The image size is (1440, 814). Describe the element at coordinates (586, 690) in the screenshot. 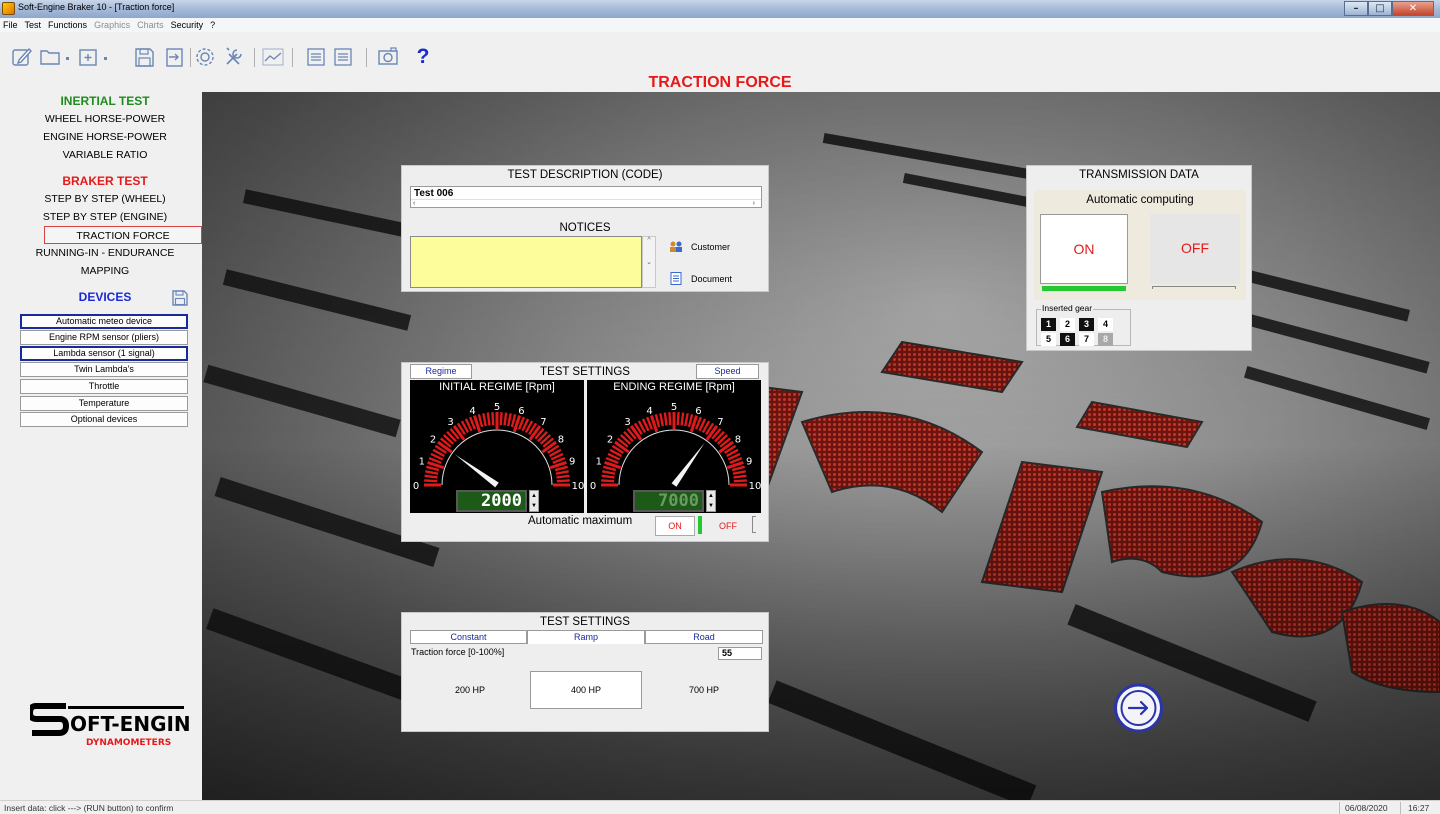

I see `hp-option-400: 400 HP` at that location.